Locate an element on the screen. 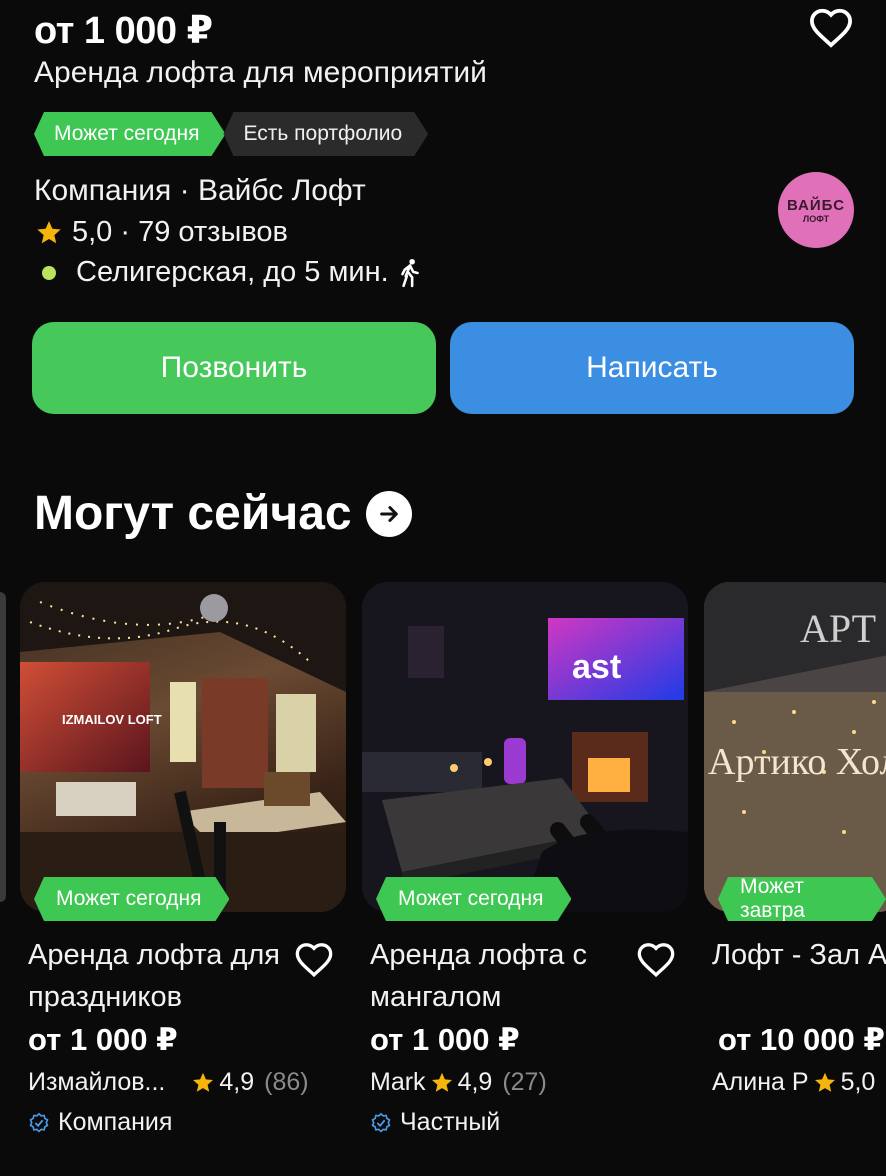 The width and height of the screenshot is (886, 1176). walking-icon is located at coordinates (410, 273).